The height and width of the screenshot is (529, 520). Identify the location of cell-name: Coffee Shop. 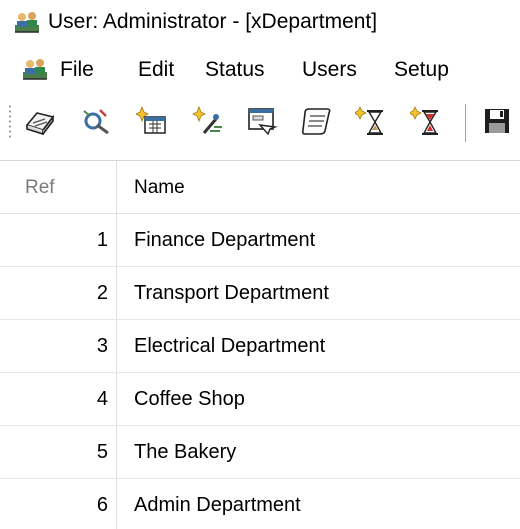
(189, 399).